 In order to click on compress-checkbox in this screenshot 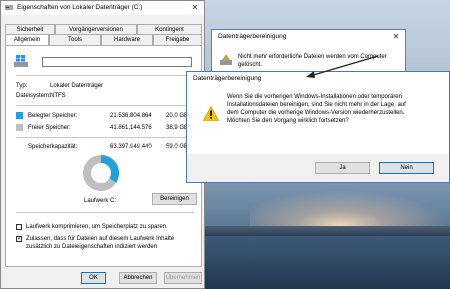, I will do `click(19, 227)`.